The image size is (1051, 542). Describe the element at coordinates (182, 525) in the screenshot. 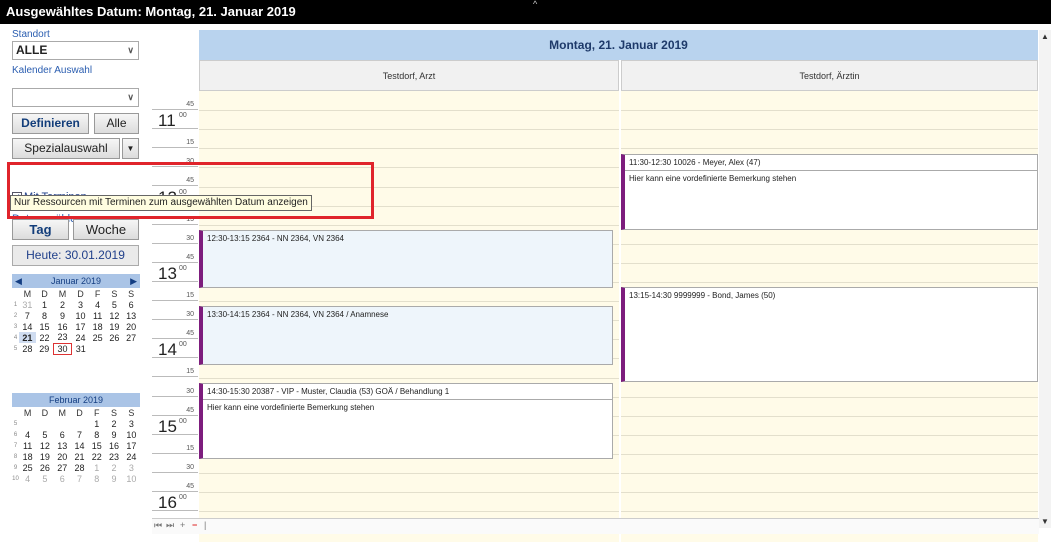

I see `add-icon: +` at that location.